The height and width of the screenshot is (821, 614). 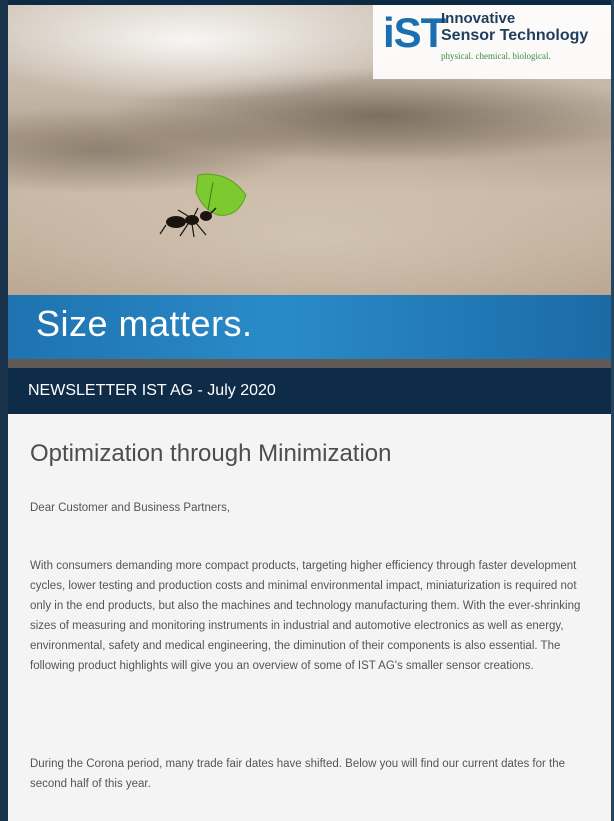 I want to click on newsletter-label: NEWSLETTER IST AG - July 2020, so click(x=152, y=390).